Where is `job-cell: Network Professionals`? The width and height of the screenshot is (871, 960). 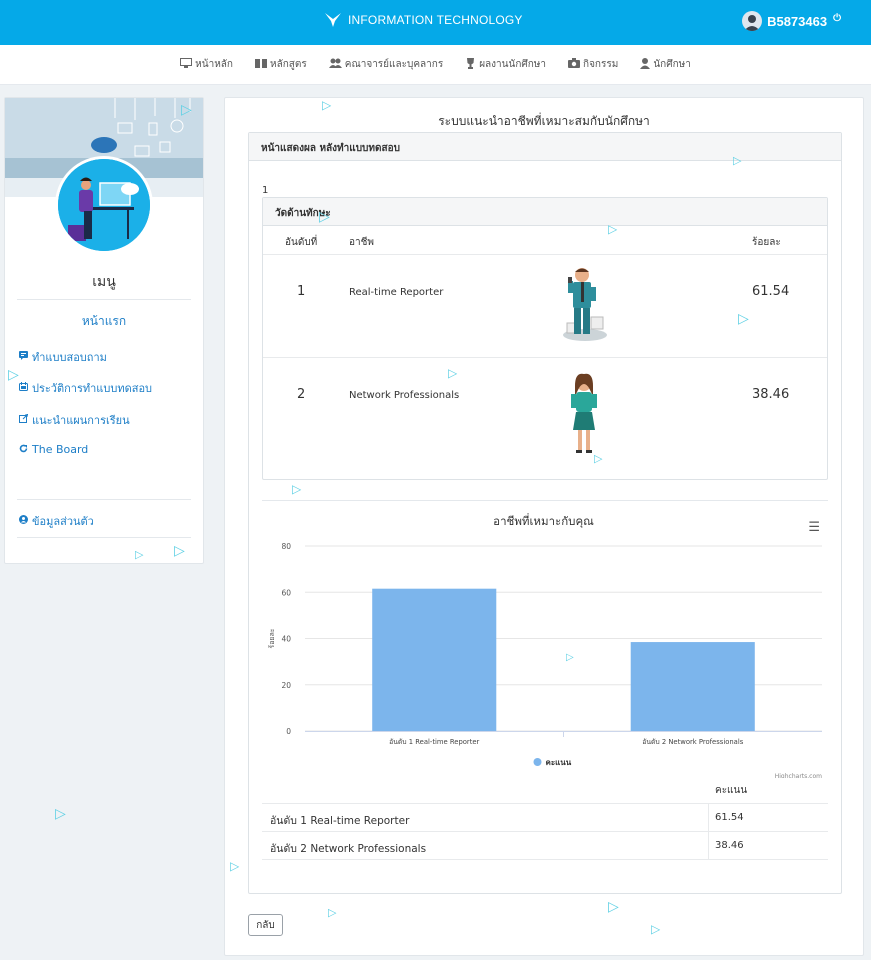
job-cell: Network Professionals is located at coordinates (404, 395).